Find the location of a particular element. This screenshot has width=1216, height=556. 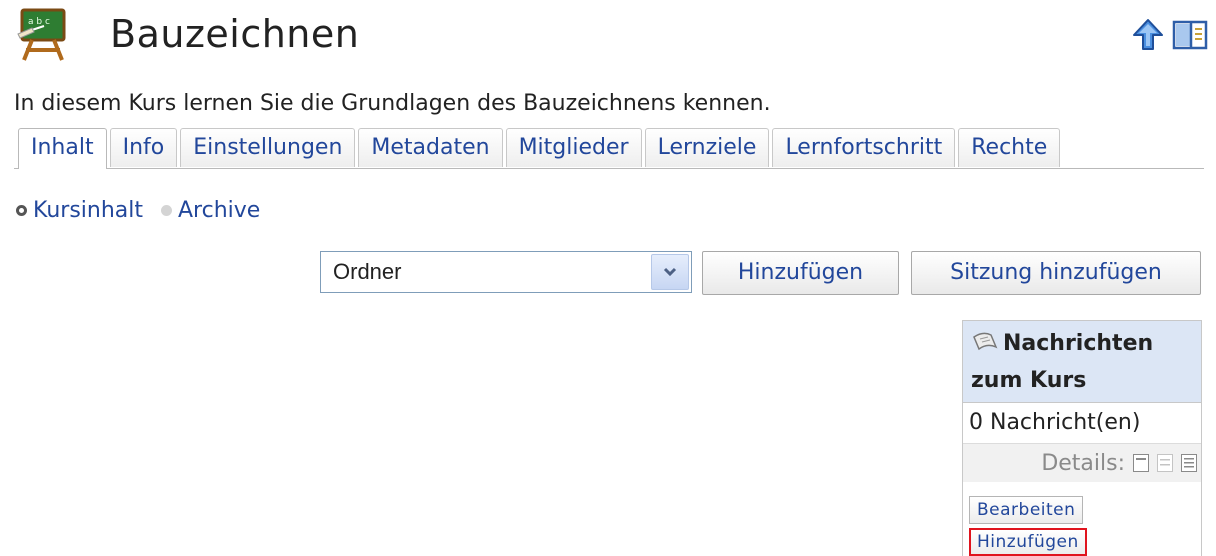

subtab-archive: Archive is located at coordinates (210, 210).